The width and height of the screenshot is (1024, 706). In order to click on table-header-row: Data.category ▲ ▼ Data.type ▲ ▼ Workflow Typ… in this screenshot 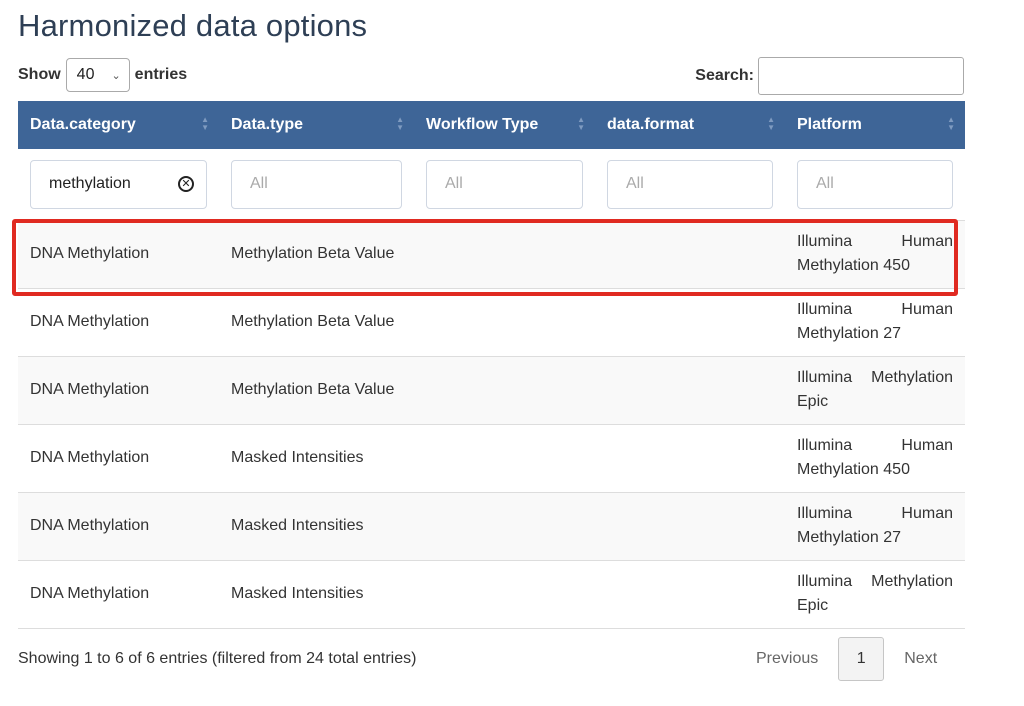, I will do `click(491, 125)`.